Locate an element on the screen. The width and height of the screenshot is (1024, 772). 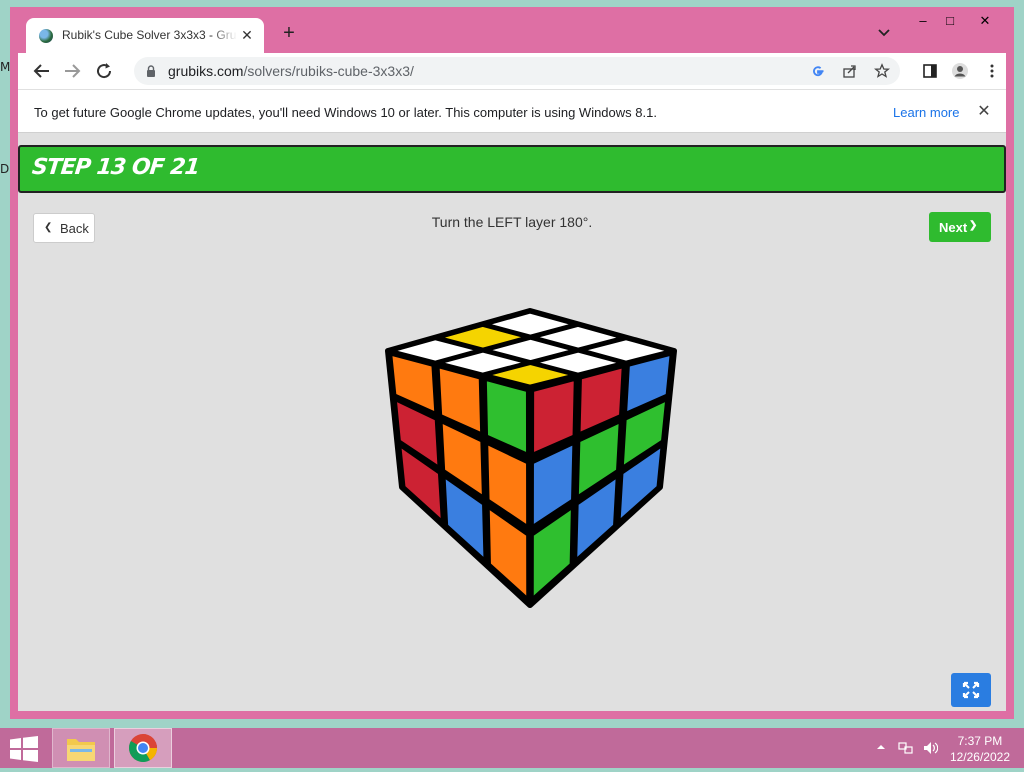
volume-icon is located at coordinates (930, 748).